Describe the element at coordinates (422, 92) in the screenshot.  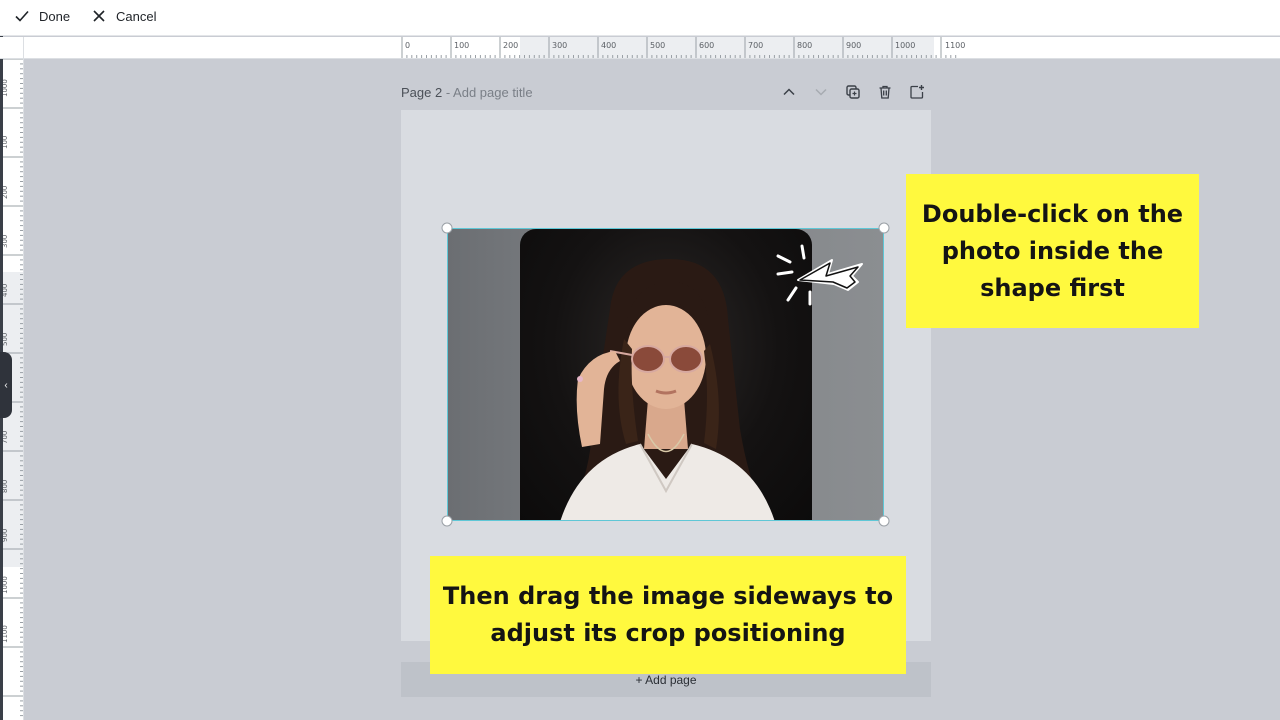
I see `page-number: Page 2` at that location.